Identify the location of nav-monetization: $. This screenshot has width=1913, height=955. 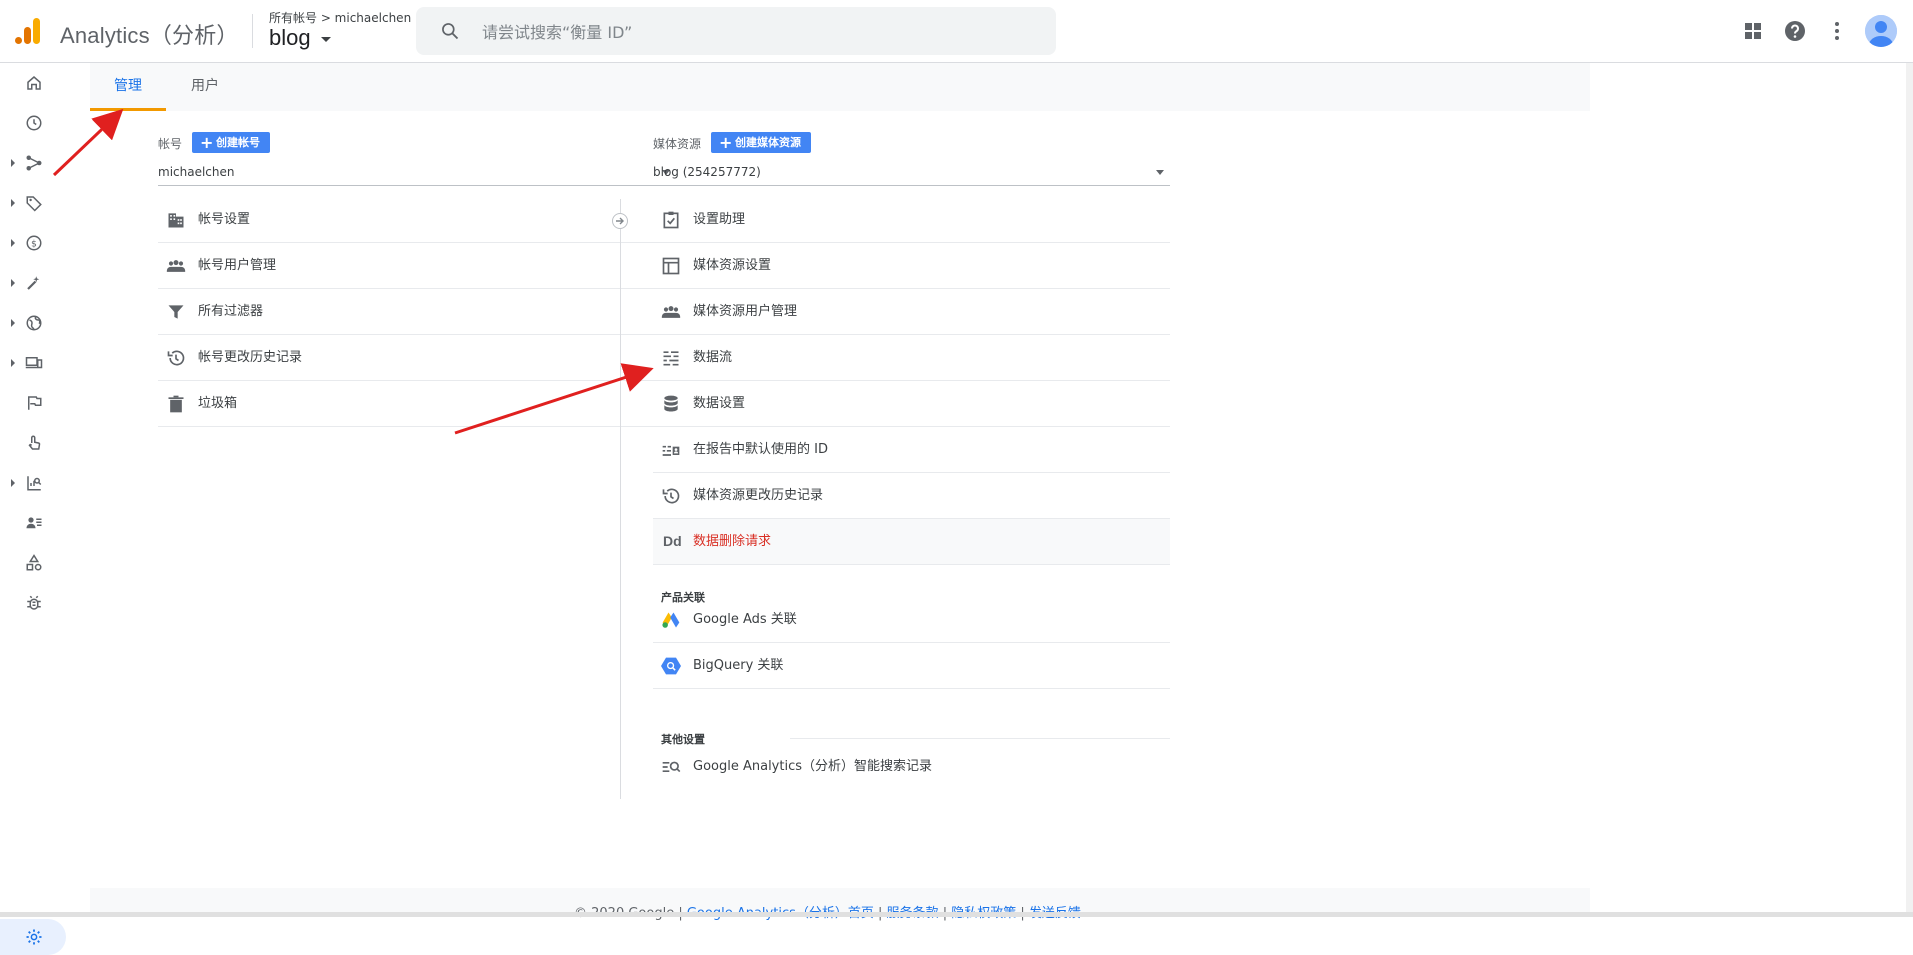
(45, 243).